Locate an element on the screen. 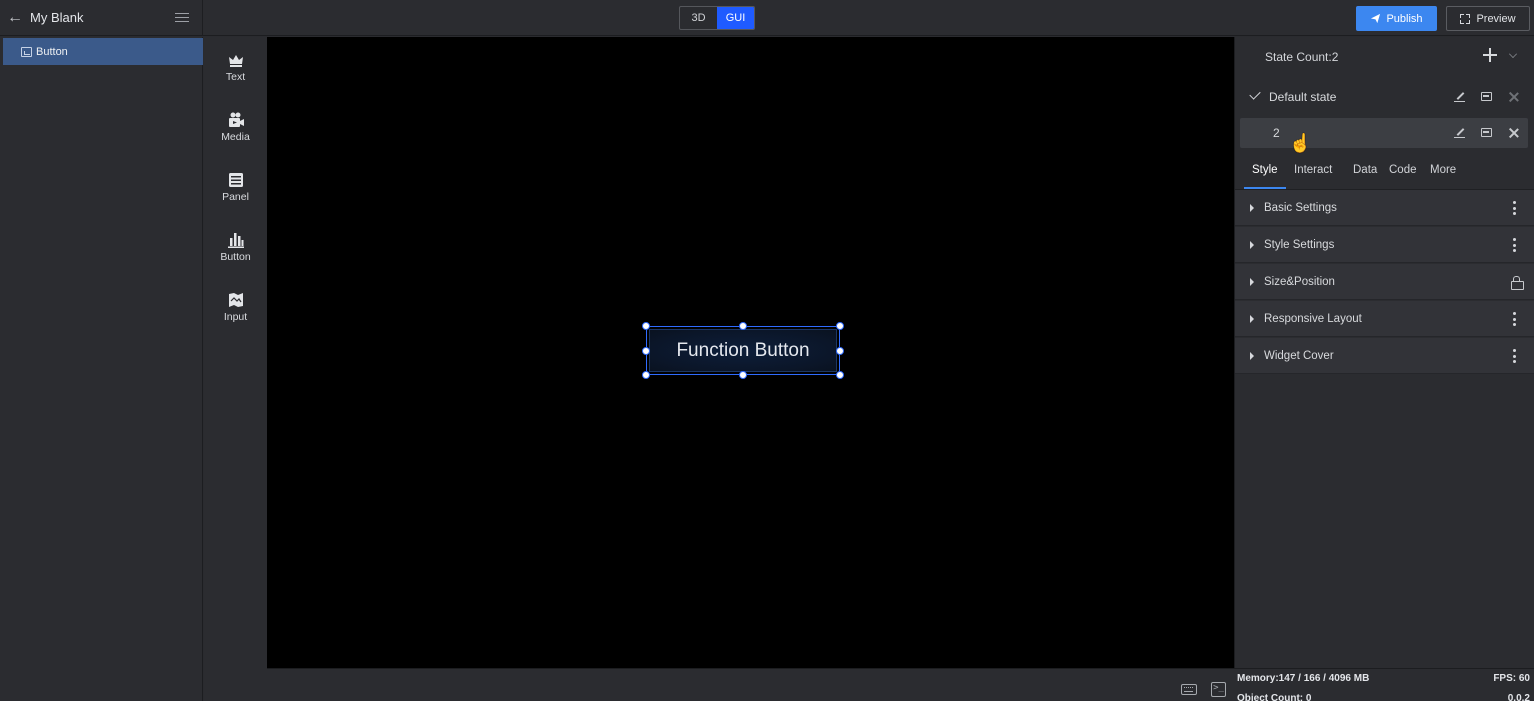  panel-scrollbar is located at coordinates (1531, 352).